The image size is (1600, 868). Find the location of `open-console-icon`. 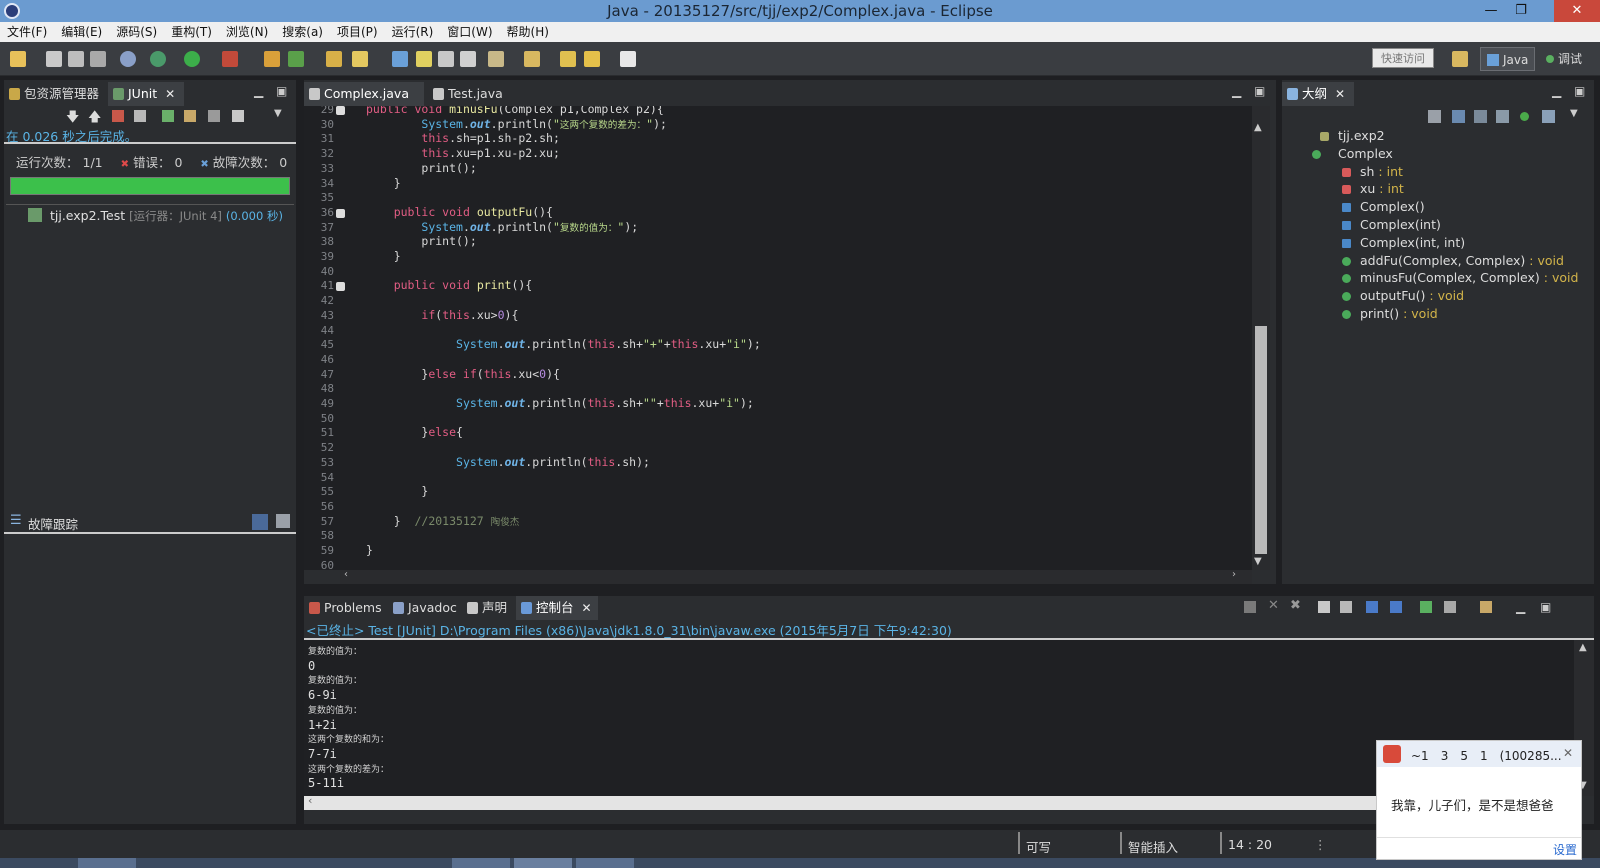

open-console-icon is located at coordinates (1486, 607).